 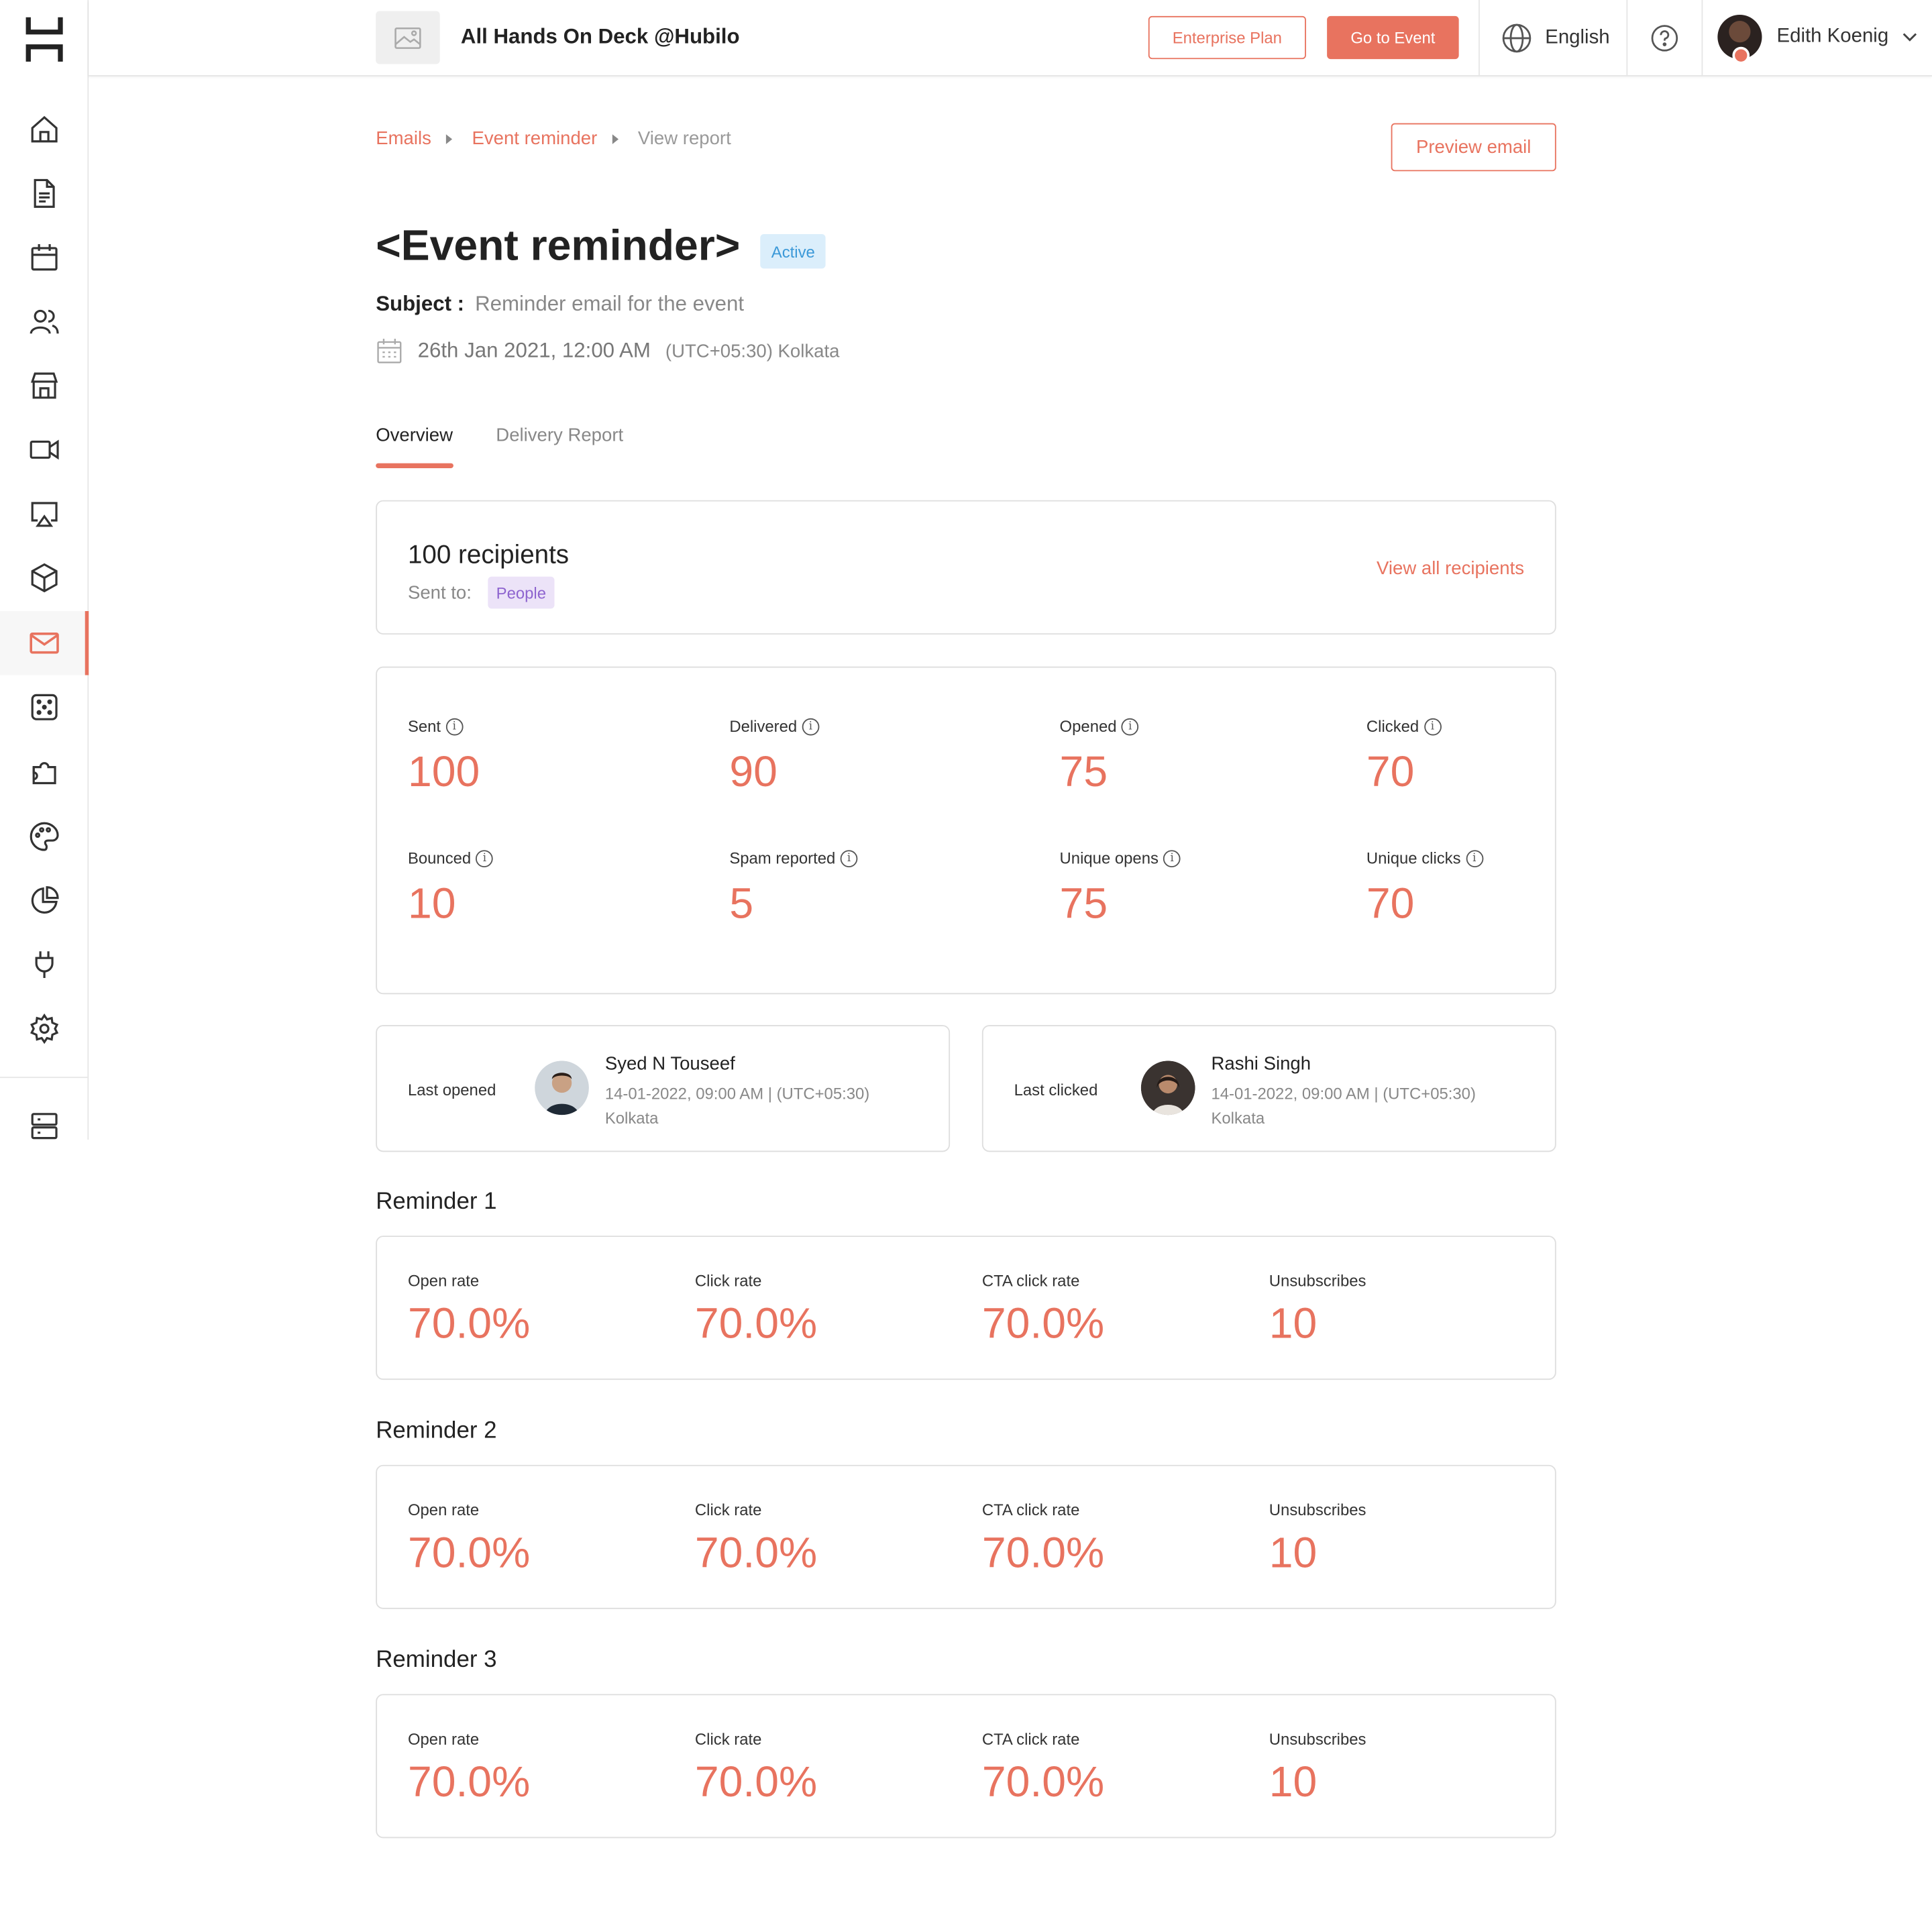 I want to click on avatar, so click(x=562, y=1088).